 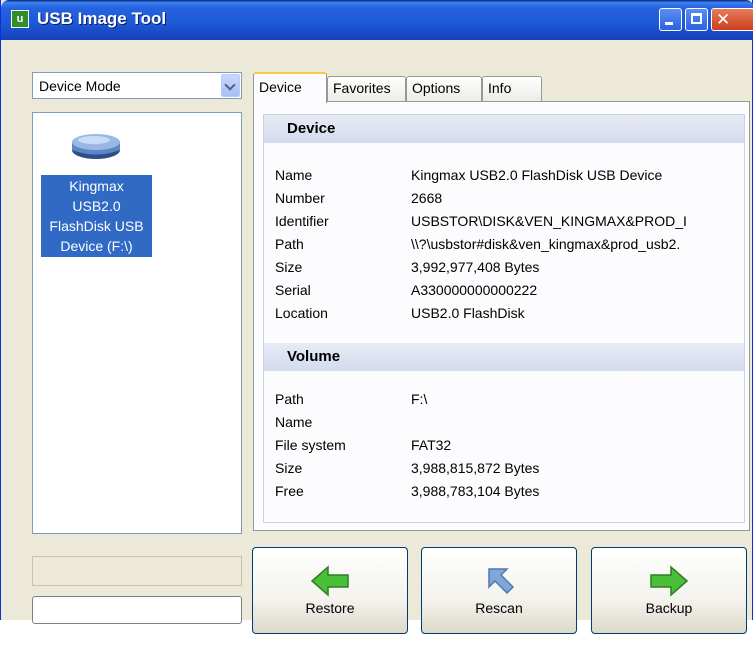 I want to click on mode-select-value: Device Mode, so click(x=80, y=86).